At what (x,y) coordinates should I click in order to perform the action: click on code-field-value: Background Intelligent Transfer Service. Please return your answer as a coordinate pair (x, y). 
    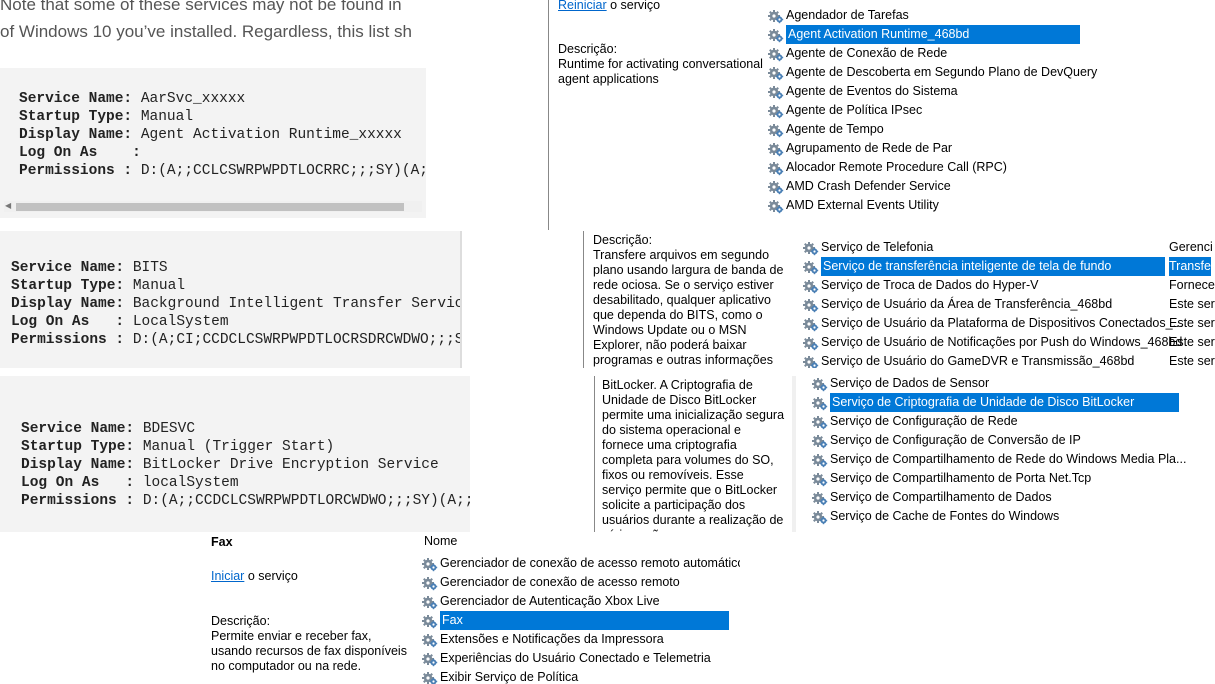
    Looking at the image, I should click on (292, 304).